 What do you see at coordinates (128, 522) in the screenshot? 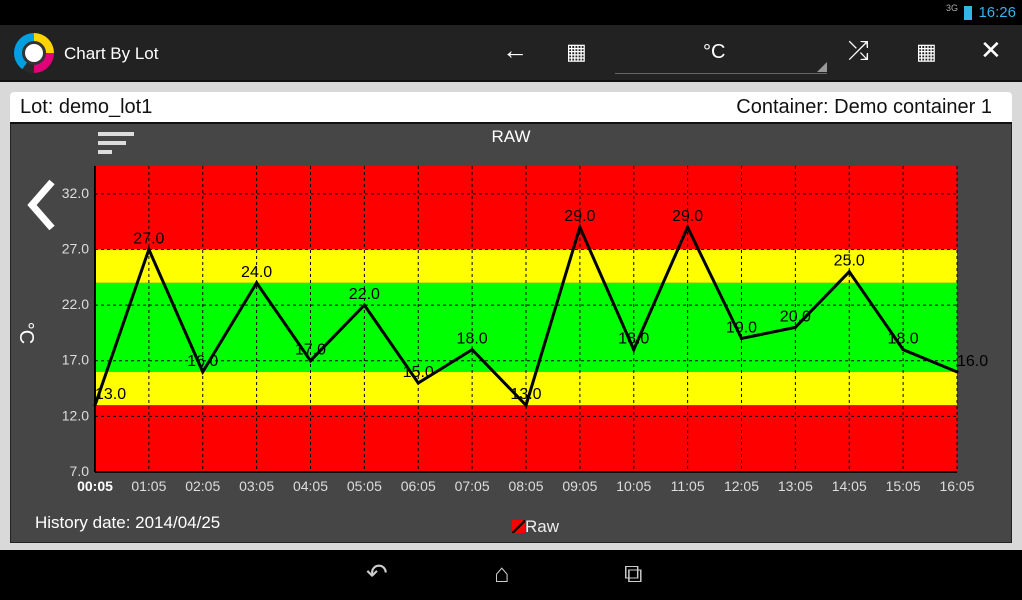
I see `history-date: History date: 2014/04/25` at bounding box center [128, 522].